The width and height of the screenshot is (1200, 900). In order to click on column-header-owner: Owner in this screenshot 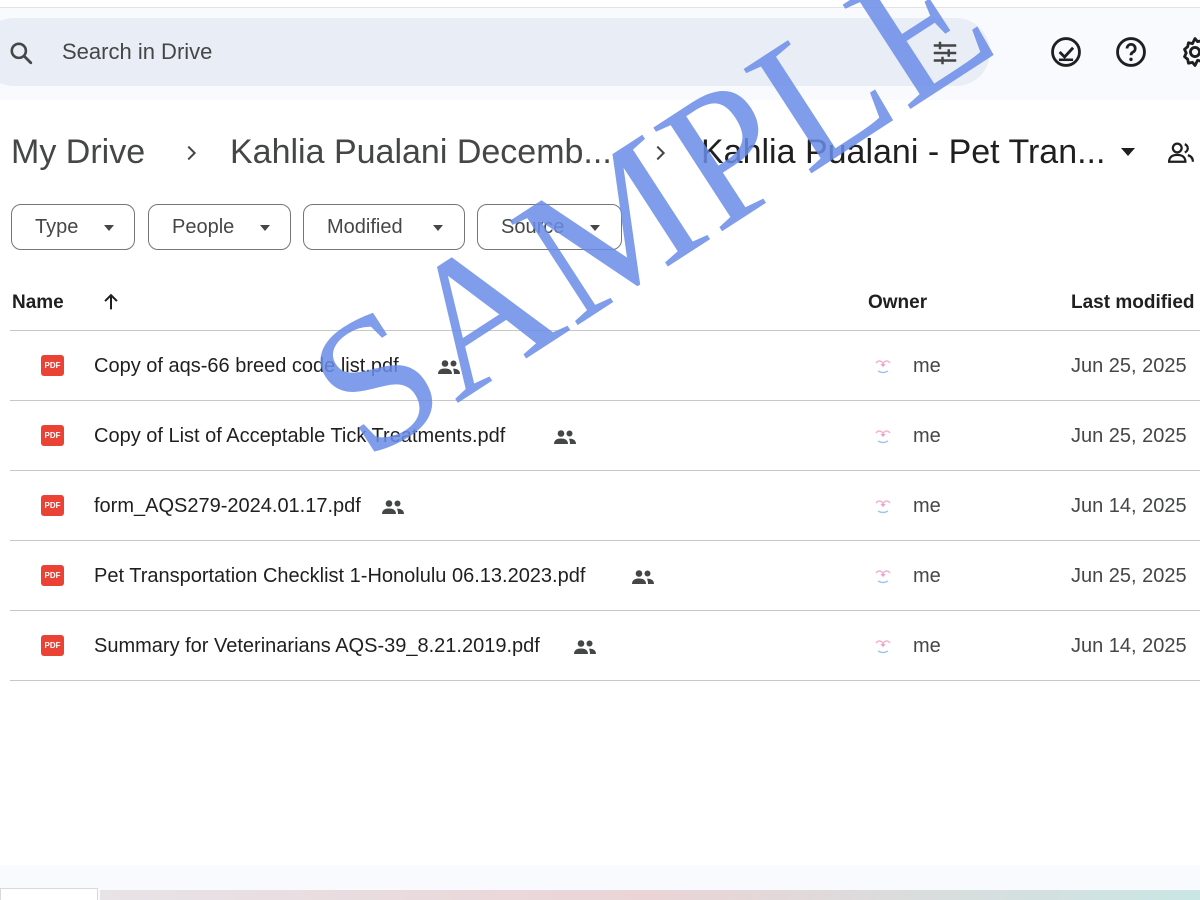, I will do `click(897, 303)`.